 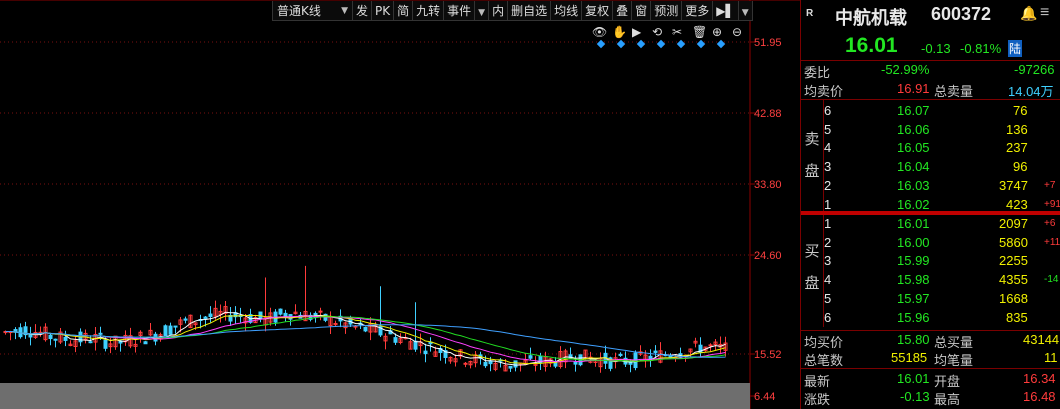 What do you see at coordinates (828, 242) in the screenshot?
I see `level: 2` at bounding box center [828, 242].